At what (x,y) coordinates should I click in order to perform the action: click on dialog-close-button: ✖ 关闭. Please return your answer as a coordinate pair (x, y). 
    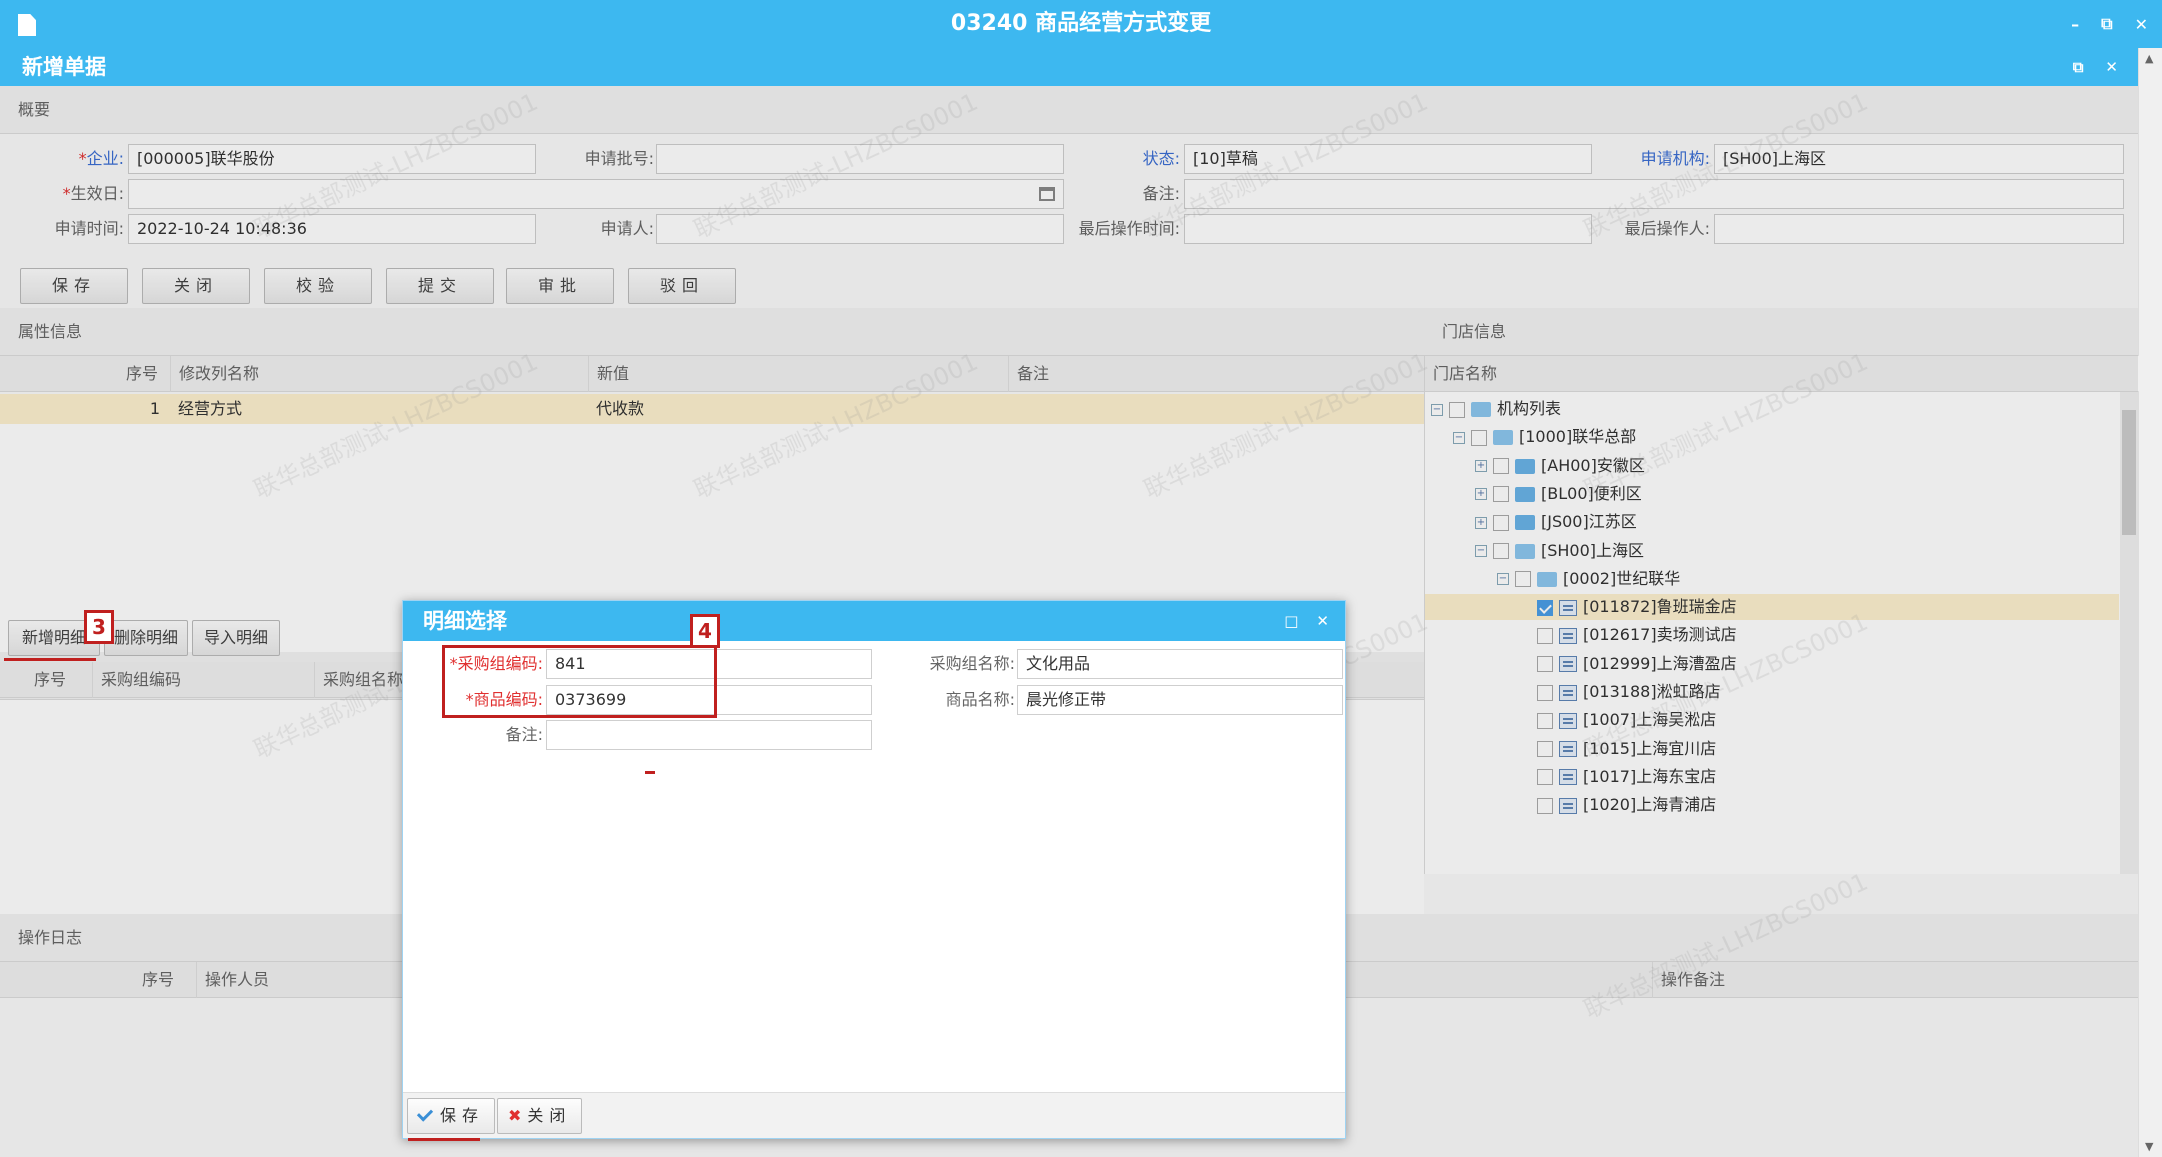
    Looking at the image, I should click on (540, 1116).